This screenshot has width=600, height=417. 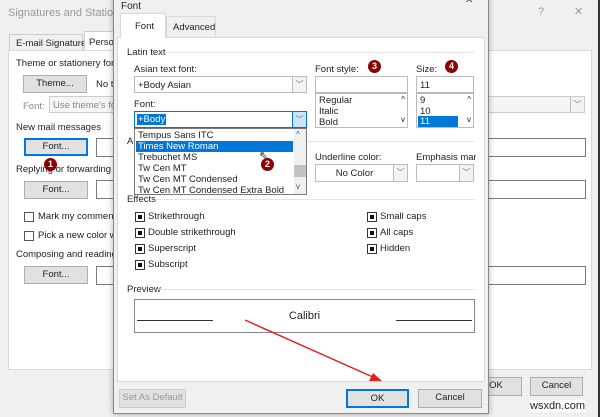 What do you see at coordinates (214, 135) in the screenshot?
I see `font-option: Tempus Sans ITC` at bounding box center [214, 135].